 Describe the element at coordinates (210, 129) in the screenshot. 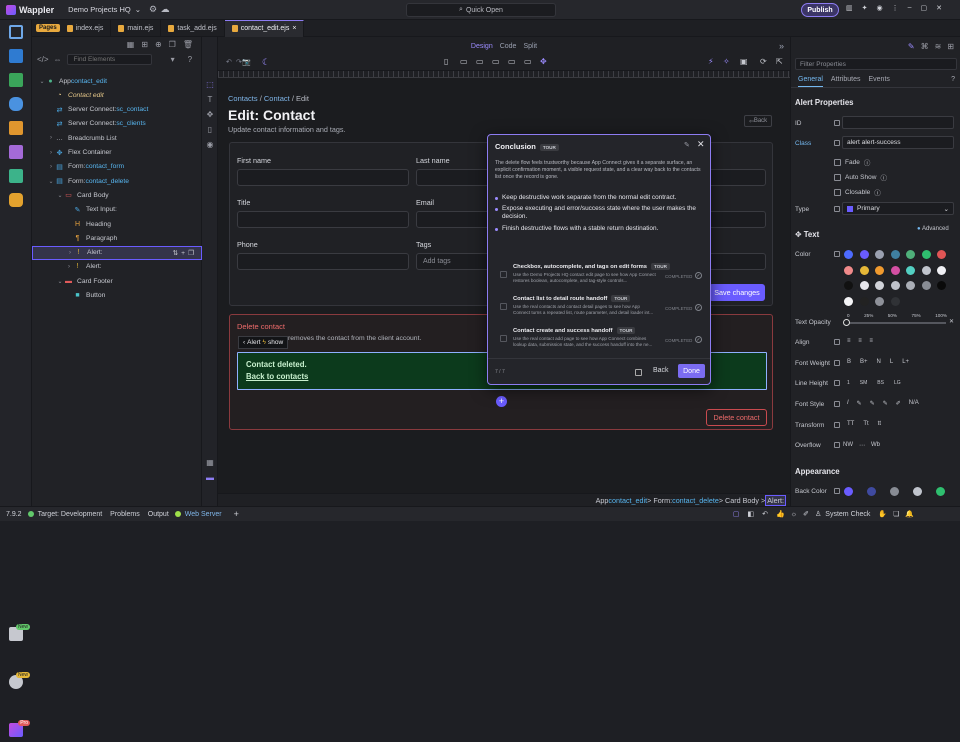

I see `trash-icon: ▯` at that location.